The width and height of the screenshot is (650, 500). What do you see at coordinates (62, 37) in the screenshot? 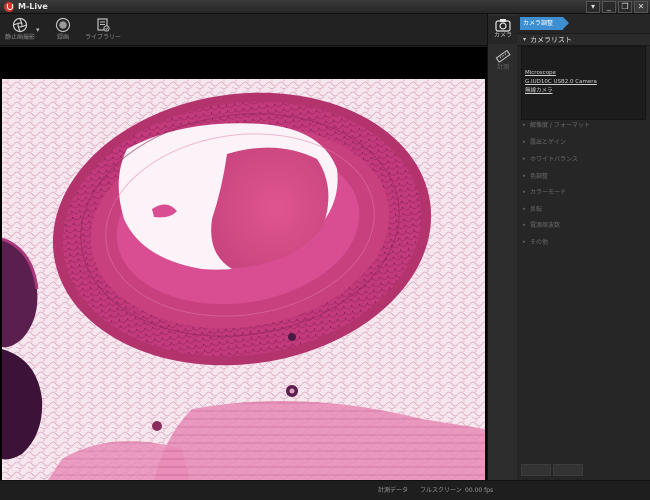
I see `record-label: 録画` at bounding box center [62, 37].